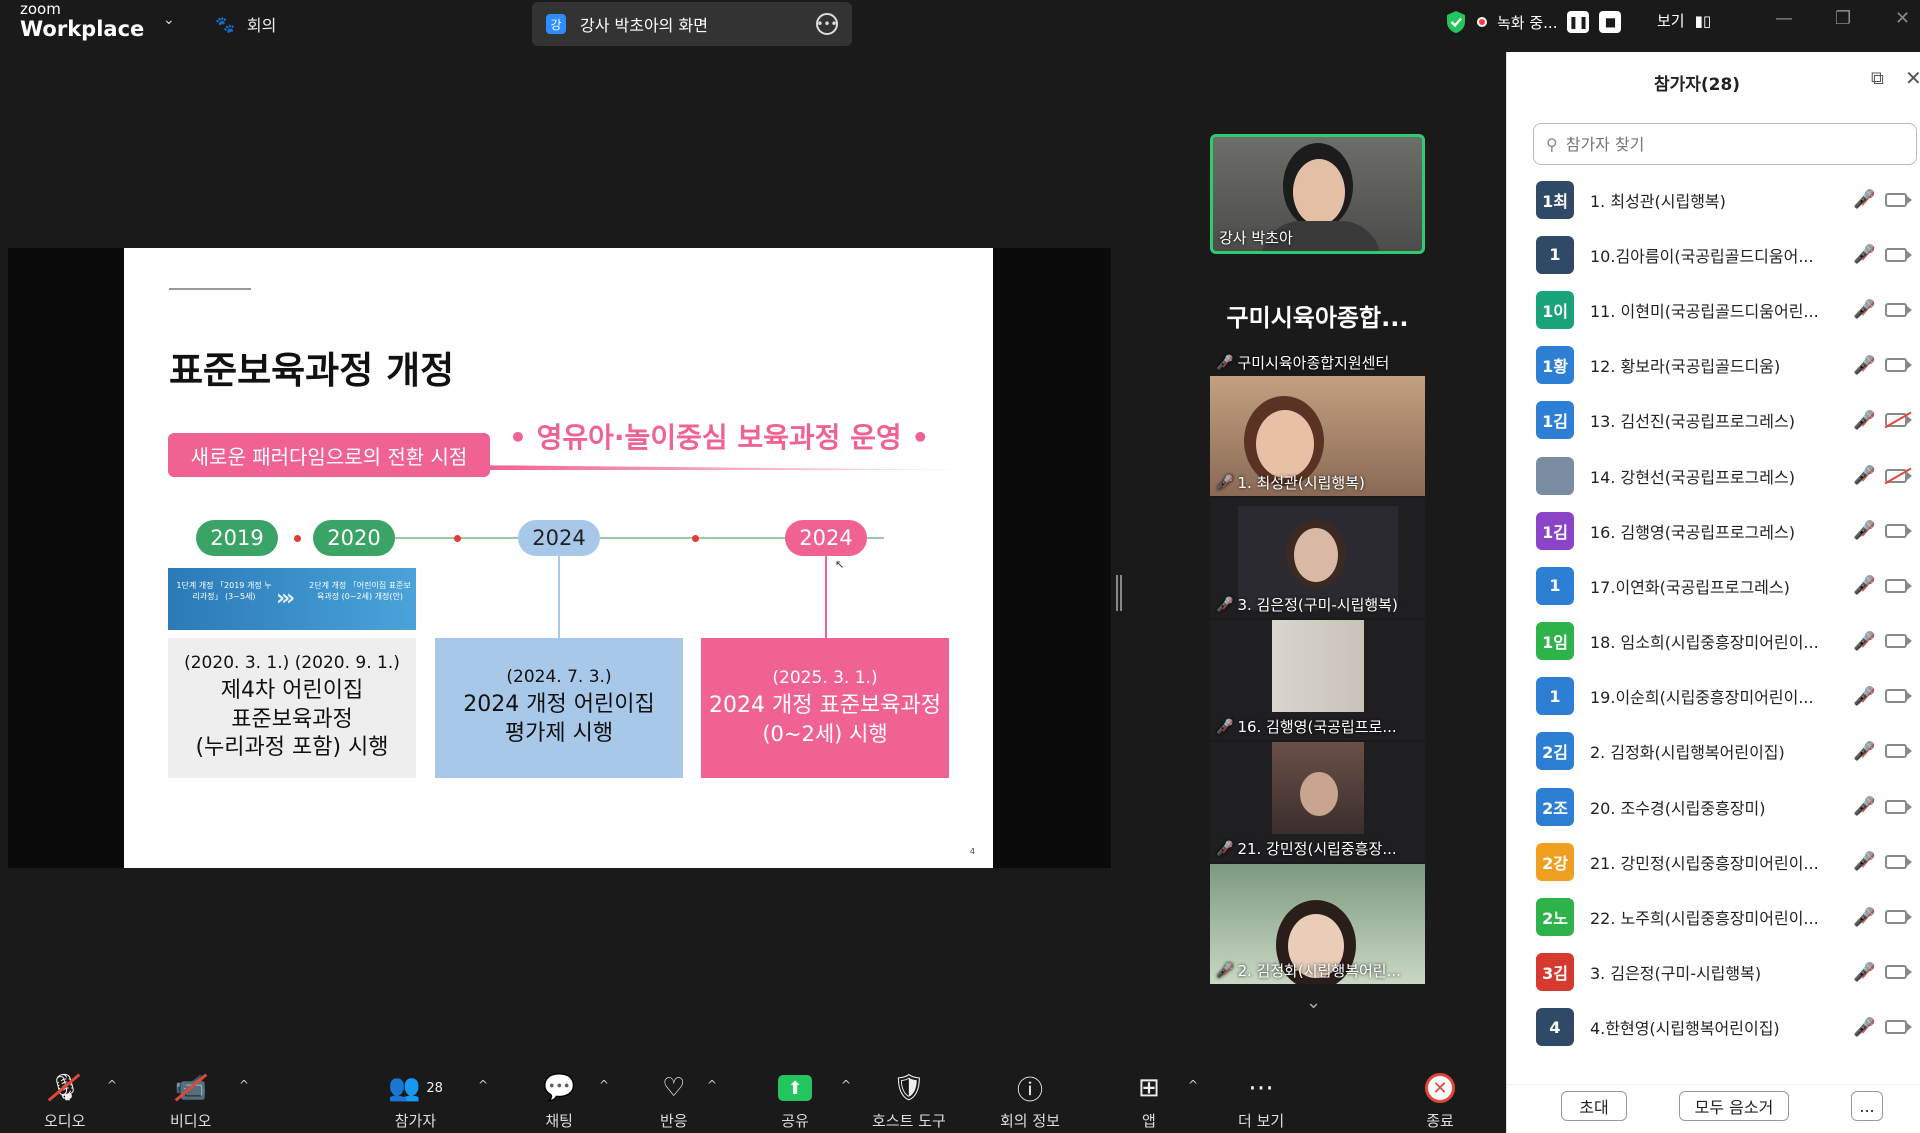 This screenshot has height=1133, width=1920. I want to click on video-tile-name-only: 구미시육아종합... 🎤̸ 구미시육아종합지원센터, so click(1317, 317).